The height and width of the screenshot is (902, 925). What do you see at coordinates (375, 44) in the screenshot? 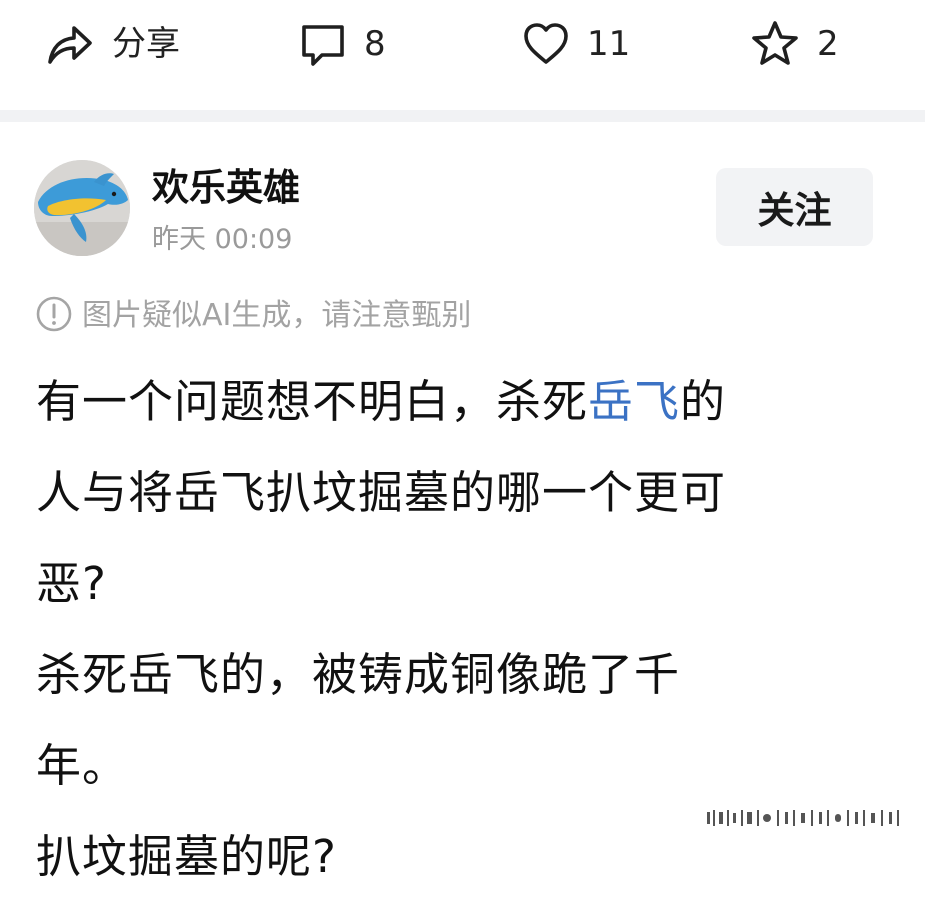
I see `comment-count: 8` at bounding box center [375, 44].